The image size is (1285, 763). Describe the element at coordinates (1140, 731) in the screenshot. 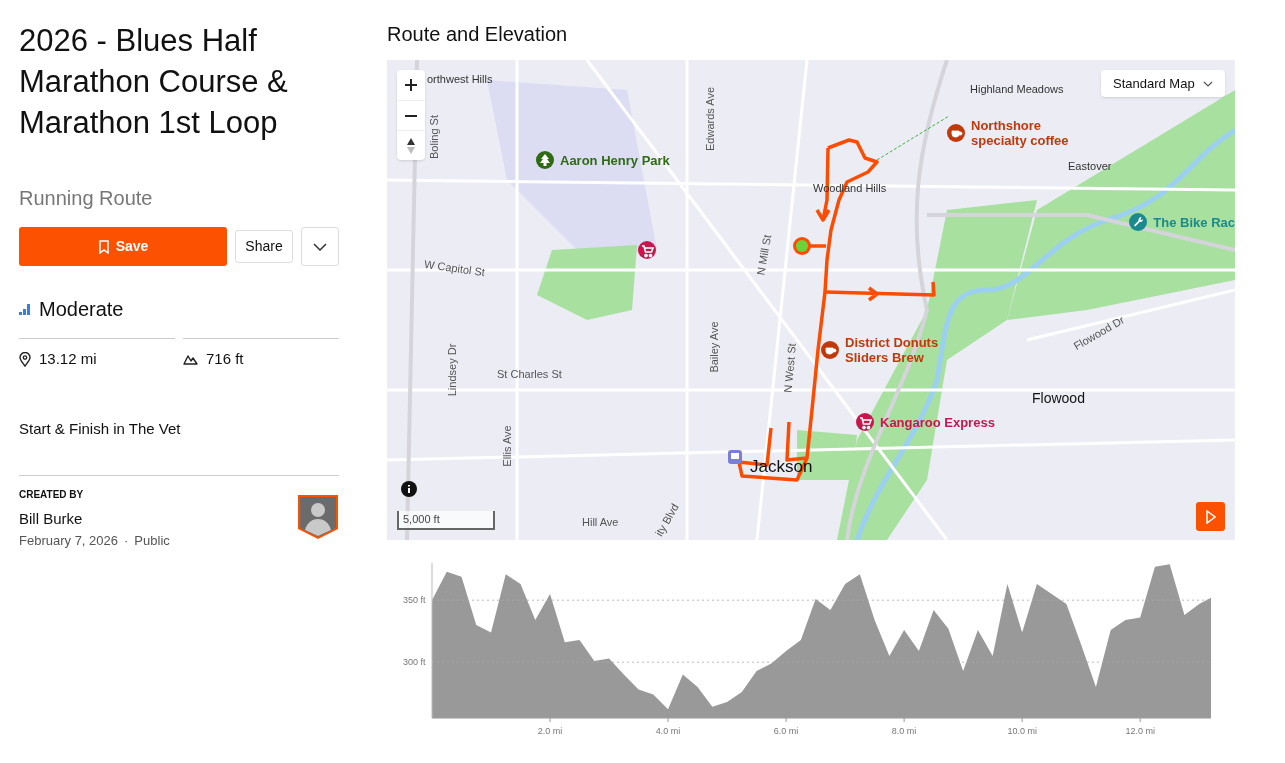

I see `x-tick-label: 12.0 mi` at that location.